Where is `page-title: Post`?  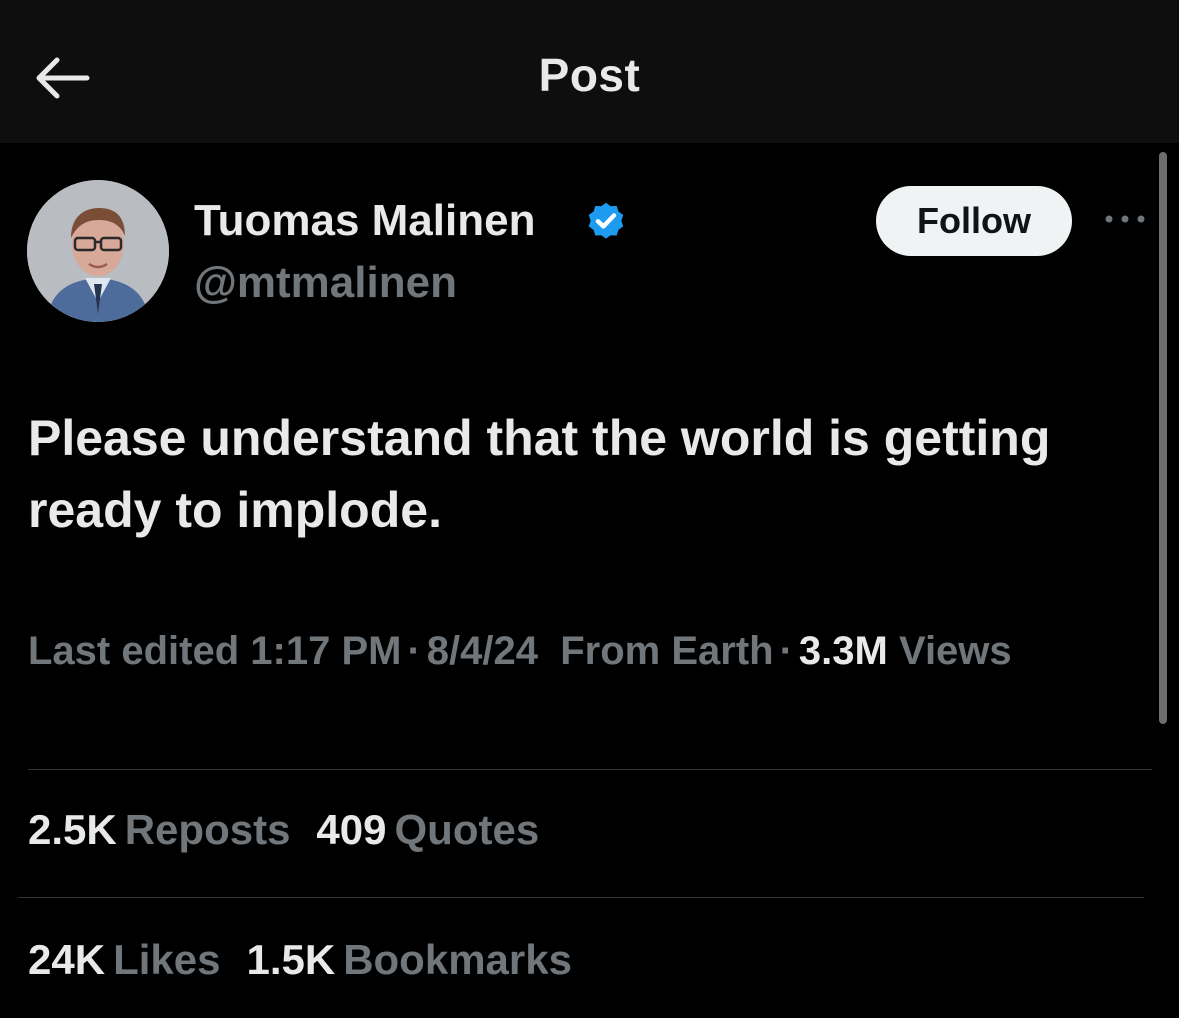 page-title: Post is located at coordinates (589, 75).